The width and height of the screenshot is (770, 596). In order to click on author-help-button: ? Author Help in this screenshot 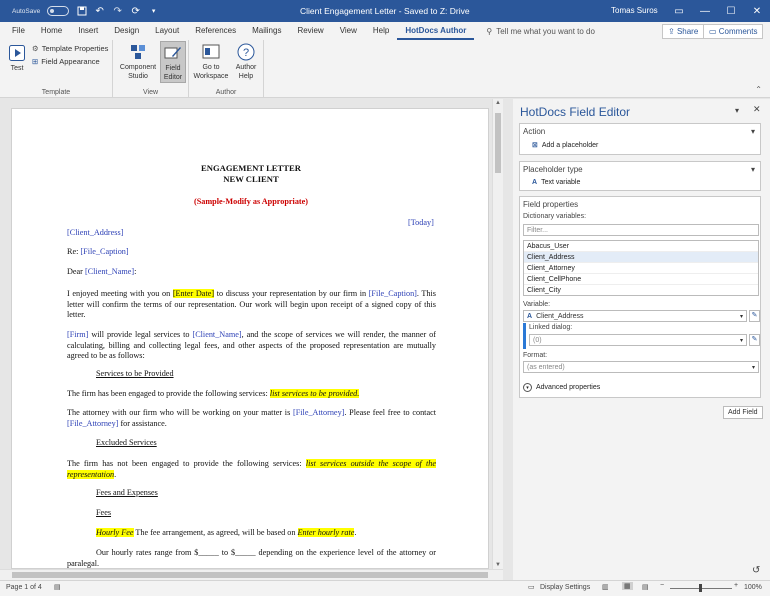, I will do `click(246, 62)`.